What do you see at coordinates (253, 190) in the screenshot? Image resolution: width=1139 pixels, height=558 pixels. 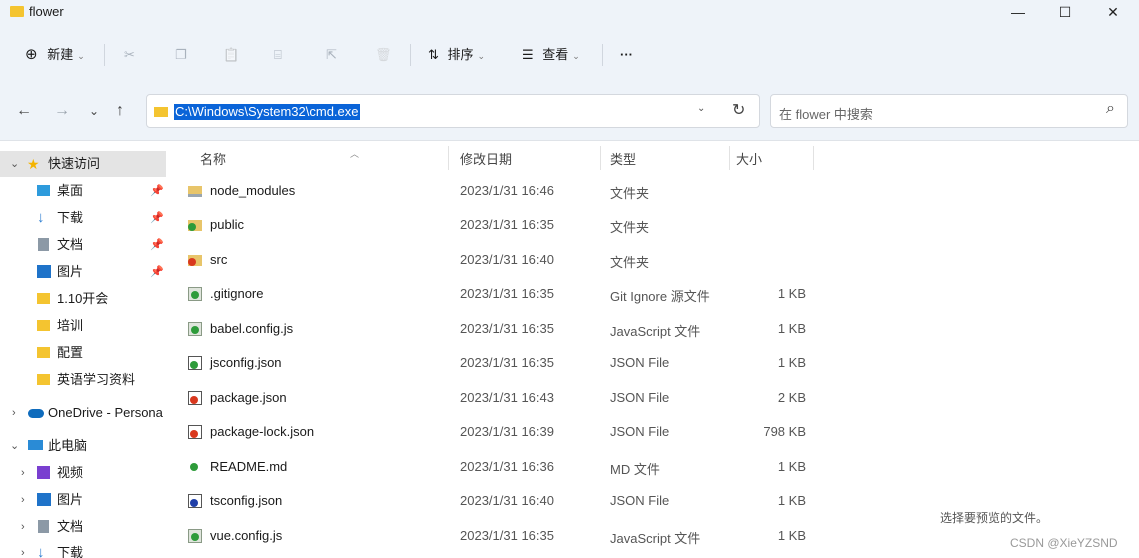 I see `file-name: node_modules` at bounding box center [253, 190].